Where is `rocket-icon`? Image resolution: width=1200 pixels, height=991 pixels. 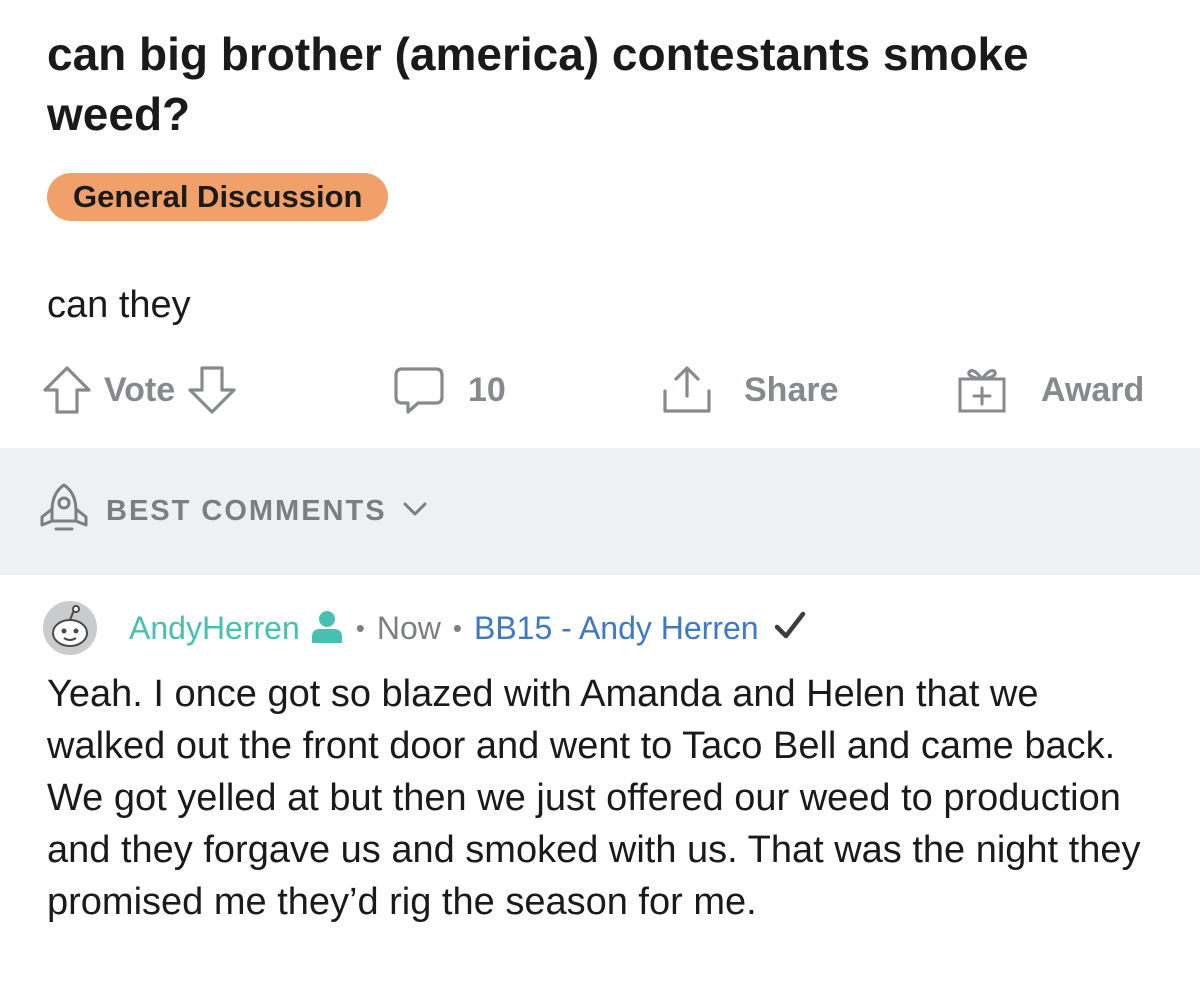
rocket-icon is located at coordinates (64, 511).